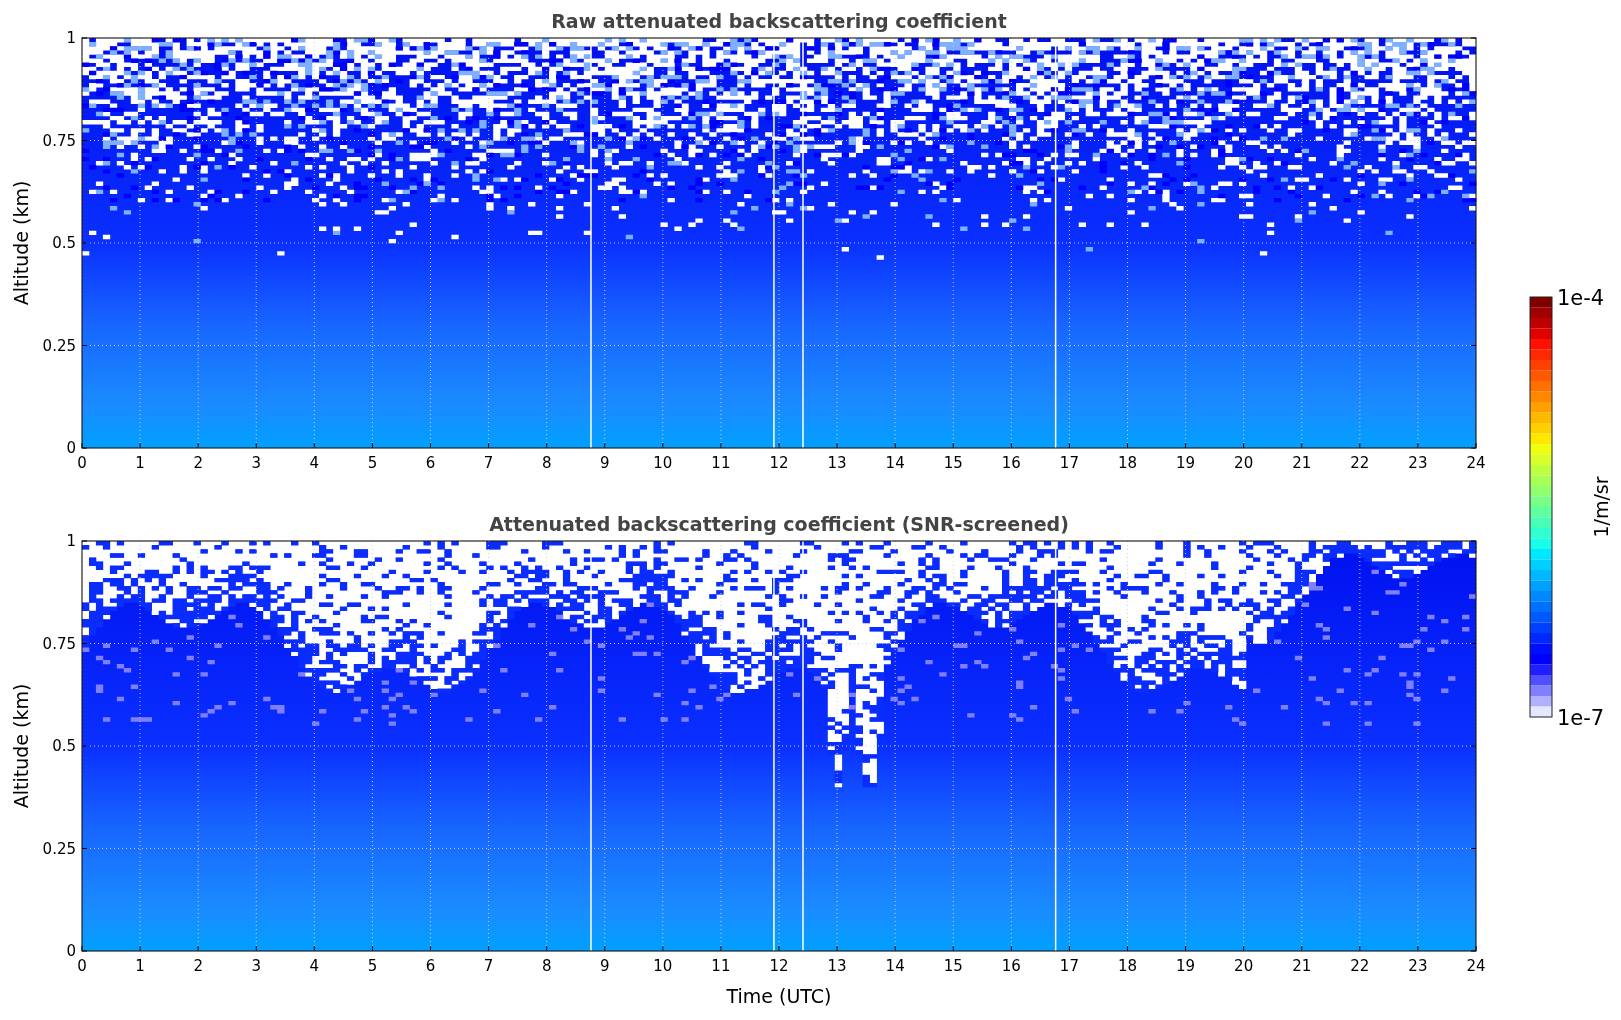 Image resolution: width=1621 pixels, height=1020 pixels. What do you see at coordinates (779, 524) in the screenshot?
I see `chart-title: Attenuated backscattering coefficient (SNR-screened)` at bounding box center [779, 524].